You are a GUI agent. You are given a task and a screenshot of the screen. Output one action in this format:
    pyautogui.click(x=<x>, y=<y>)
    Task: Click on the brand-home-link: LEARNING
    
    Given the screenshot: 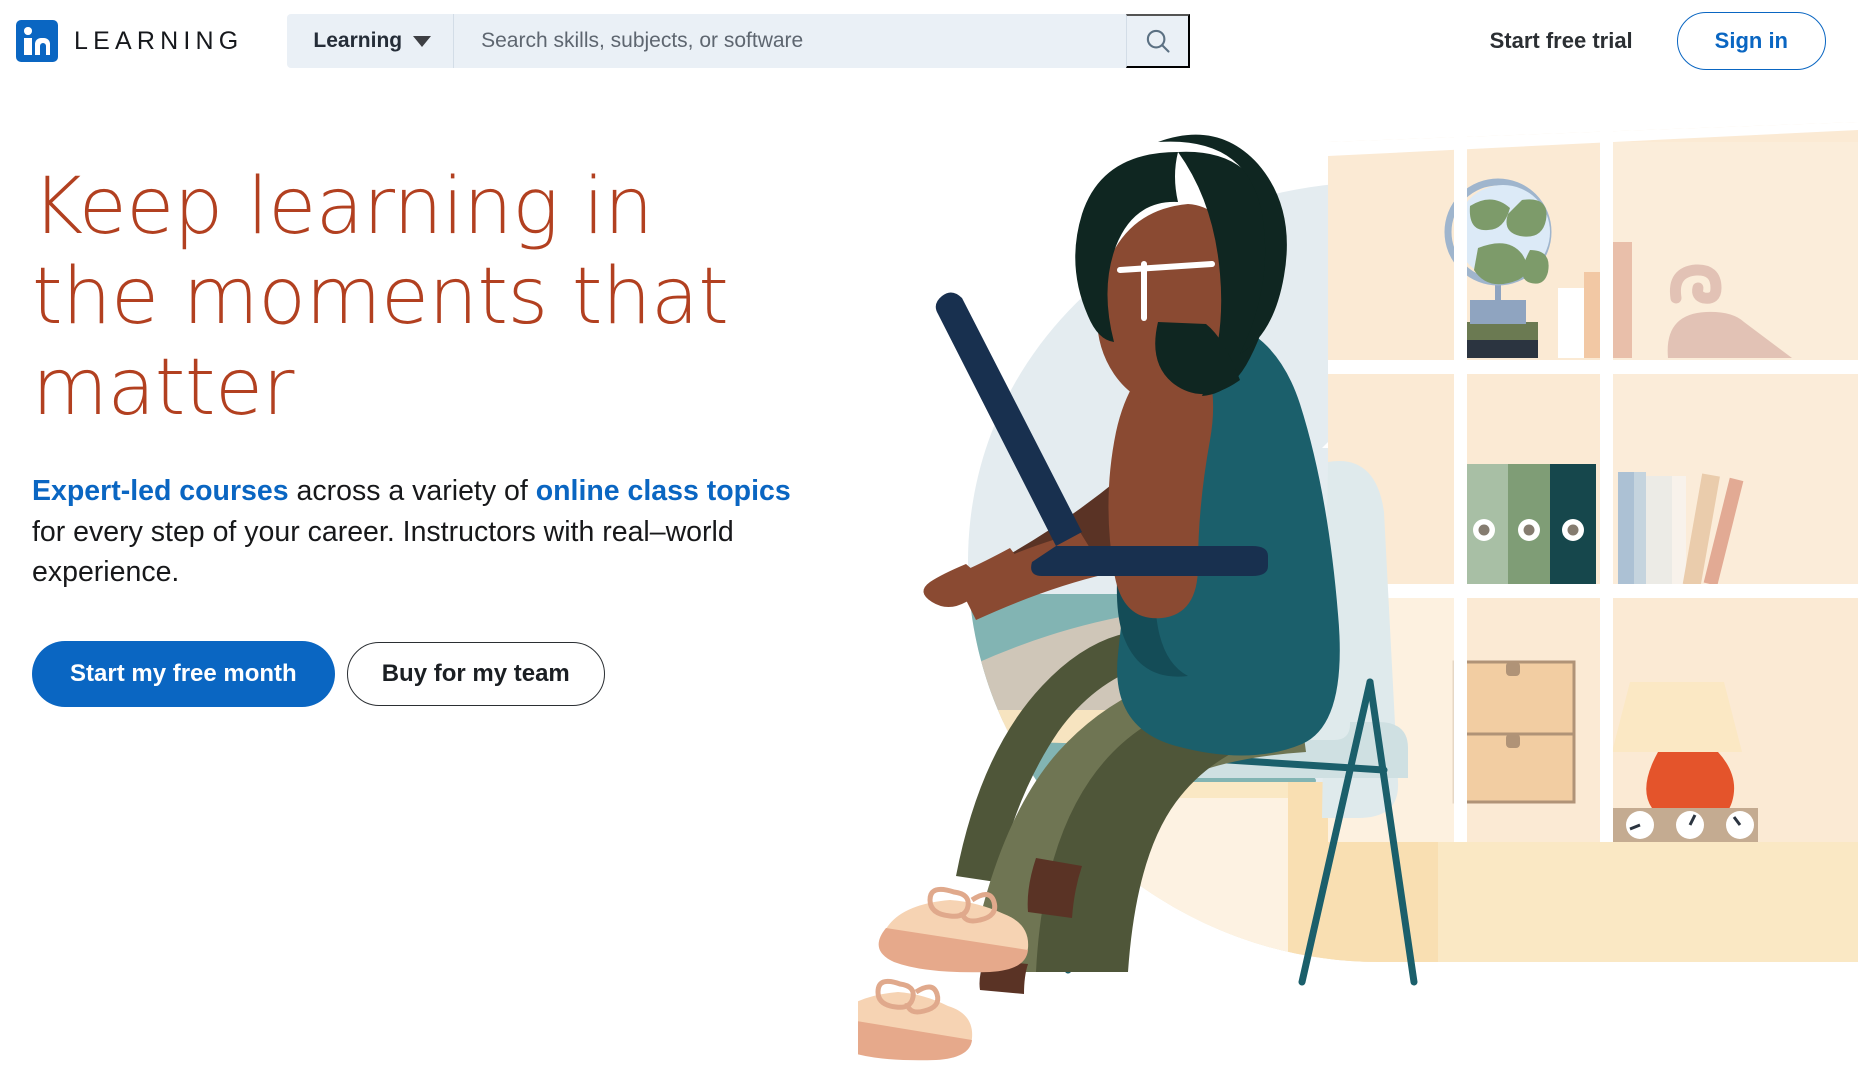 What is the action you would take?
    pyautogui.click(x=129, y=41)
    